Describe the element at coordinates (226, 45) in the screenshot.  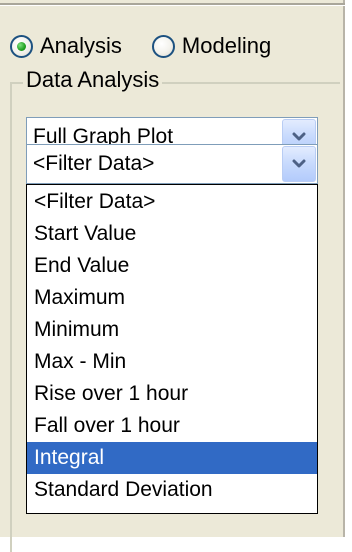
I see `radio-modeling-label: Modeling` at that location.